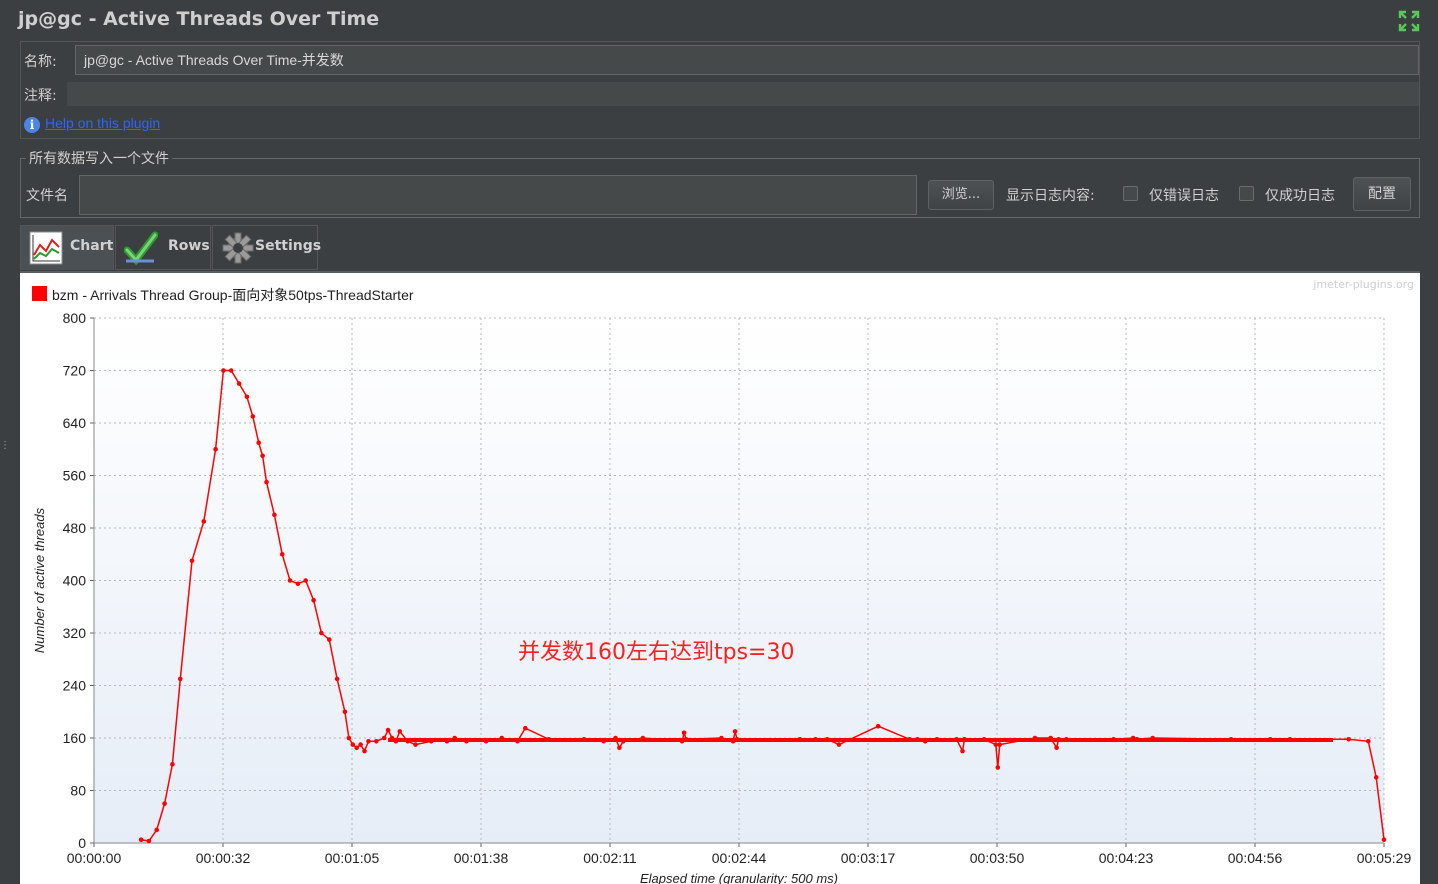  I want to click on configure-button: 配置, so click(1382, 194).